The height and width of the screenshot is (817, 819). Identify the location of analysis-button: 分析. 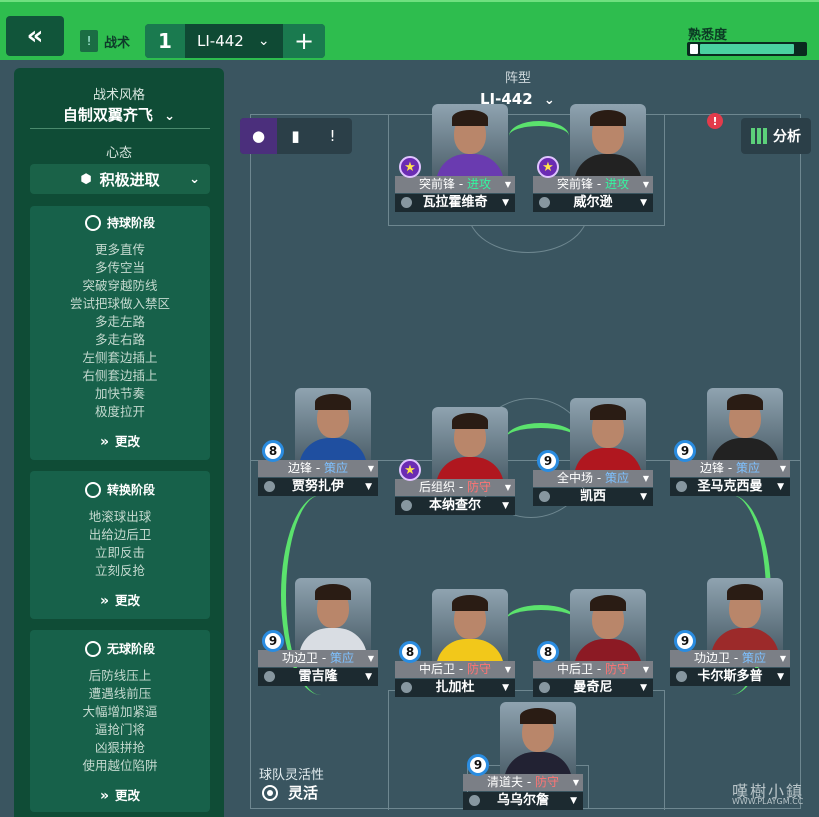
(776, 136).